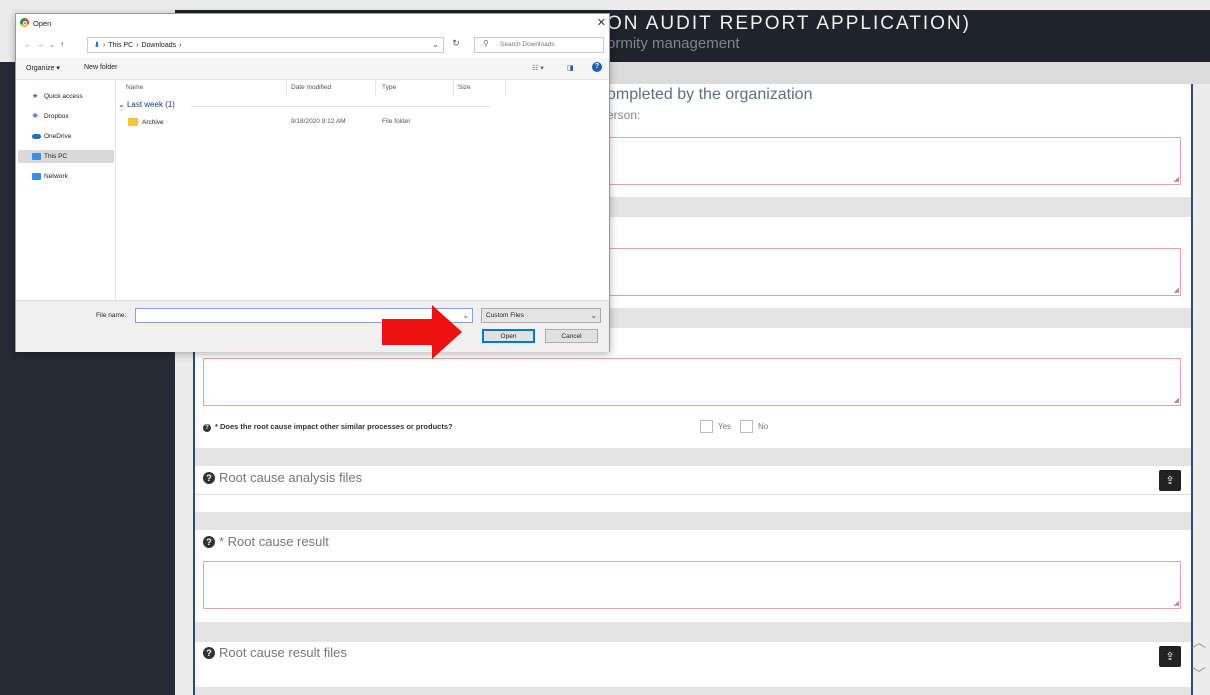 Image resolution: width=1210 pixels, height=695 pixels. Describe the element at coordinates (35, 116) in the screenshot. I see `dropbox-icon: ❖` at that location.